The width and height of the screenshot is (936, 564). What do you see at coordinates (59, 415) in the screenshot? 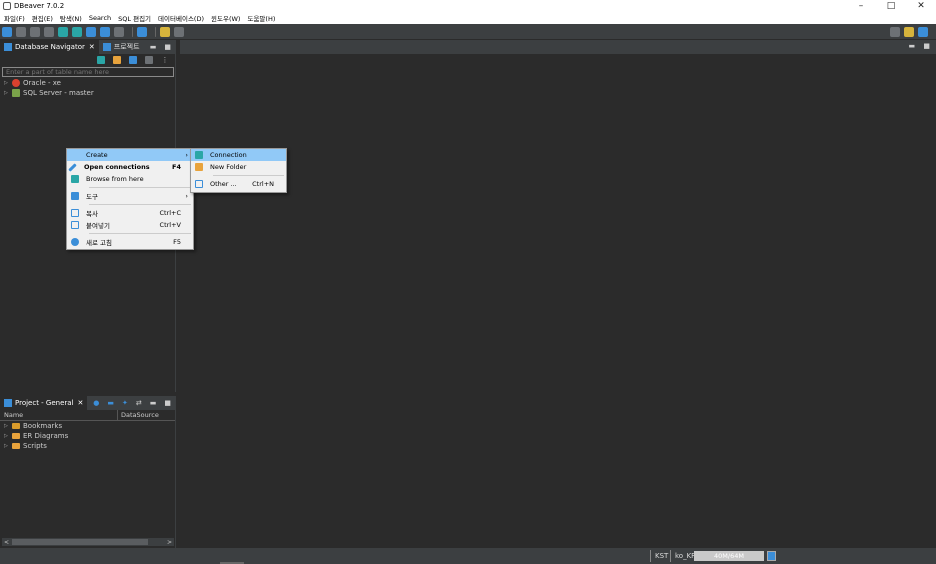
I see `column-name: Name` at bounding box center [59, 415].